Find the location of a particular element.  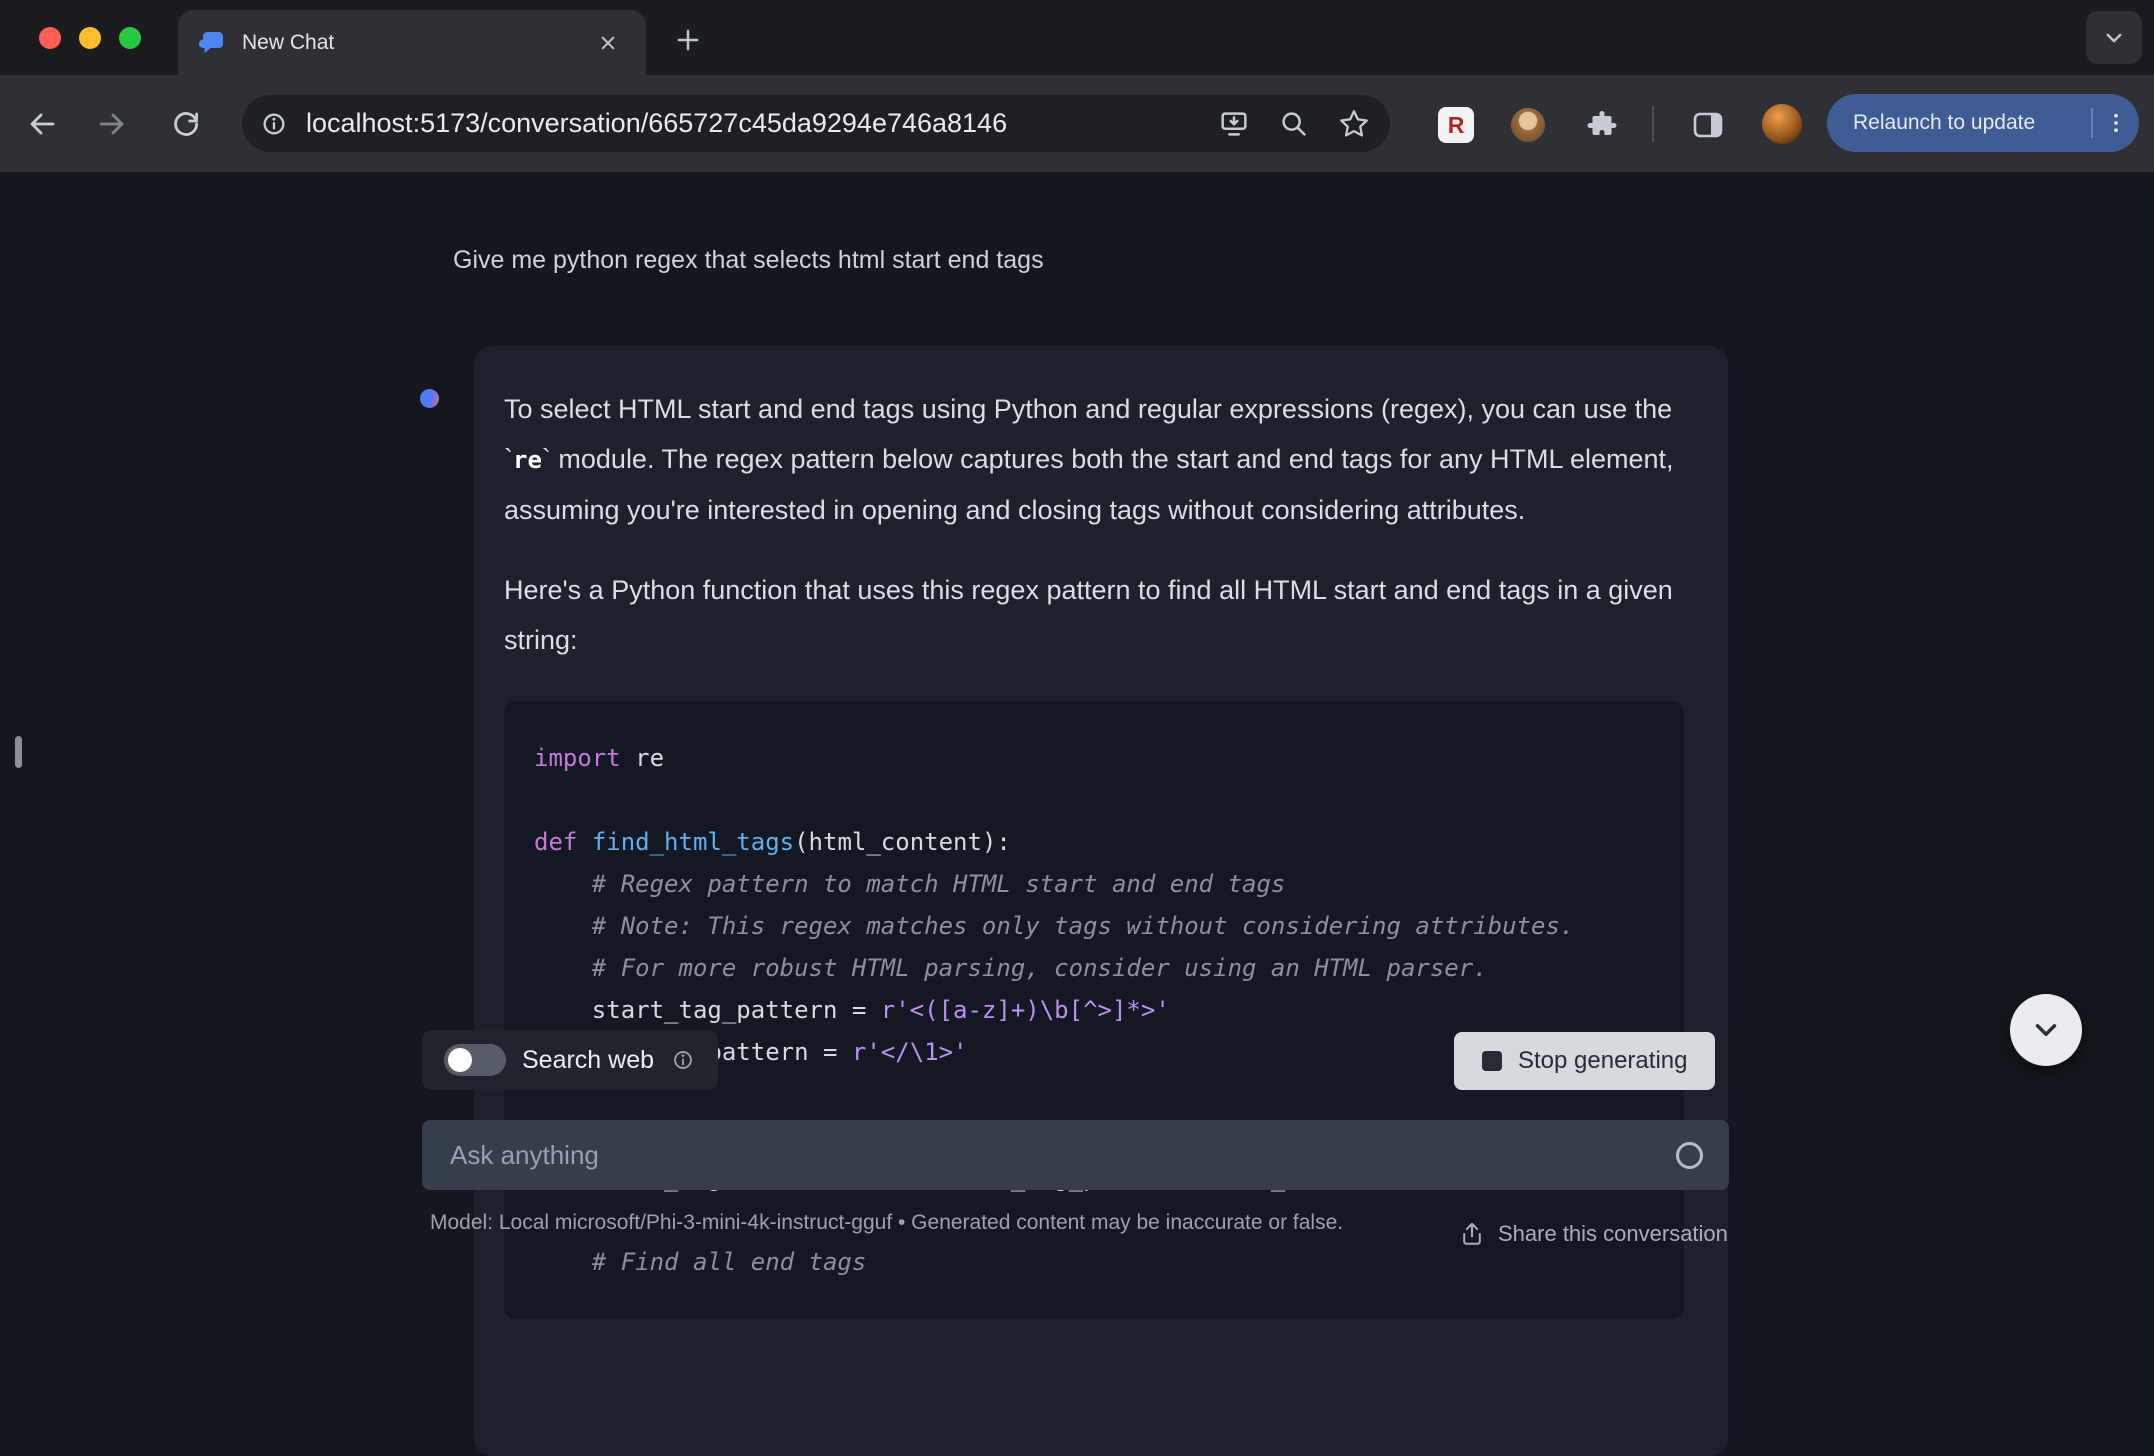

bookmark-star-icon is located at coordinates (1354, 124).